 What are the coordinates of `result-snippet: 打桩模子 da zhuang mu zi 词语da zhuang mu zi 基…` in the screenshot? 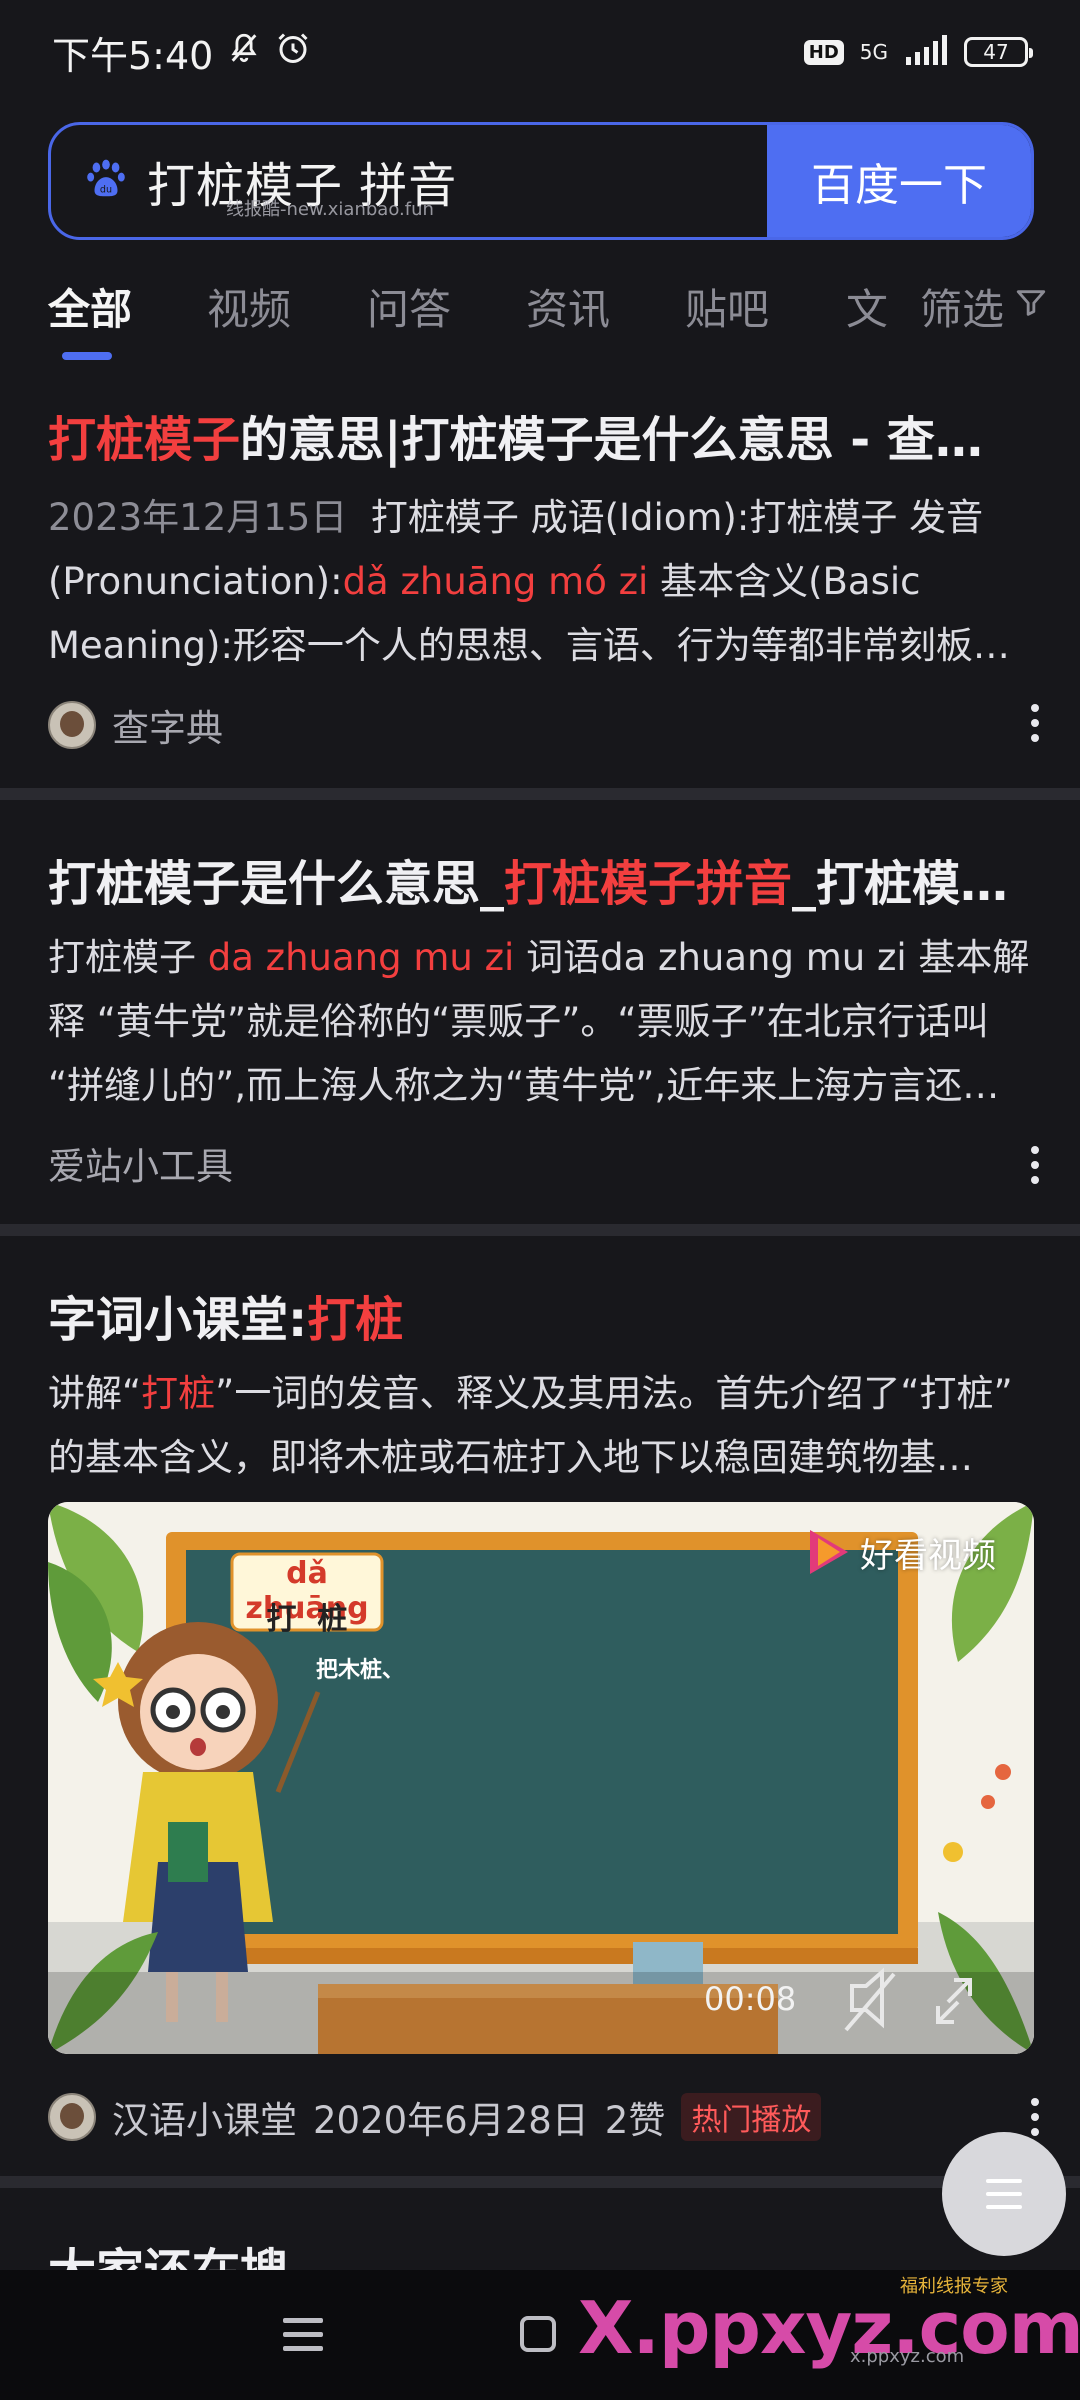 It's located at (540, 1022).